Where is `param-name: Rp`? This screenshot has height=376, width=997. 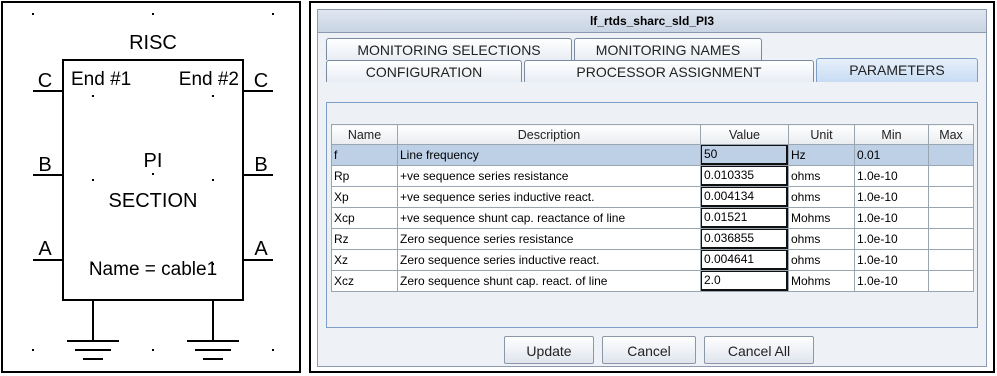 param-name: Rp is located at coordinates (364, 176).